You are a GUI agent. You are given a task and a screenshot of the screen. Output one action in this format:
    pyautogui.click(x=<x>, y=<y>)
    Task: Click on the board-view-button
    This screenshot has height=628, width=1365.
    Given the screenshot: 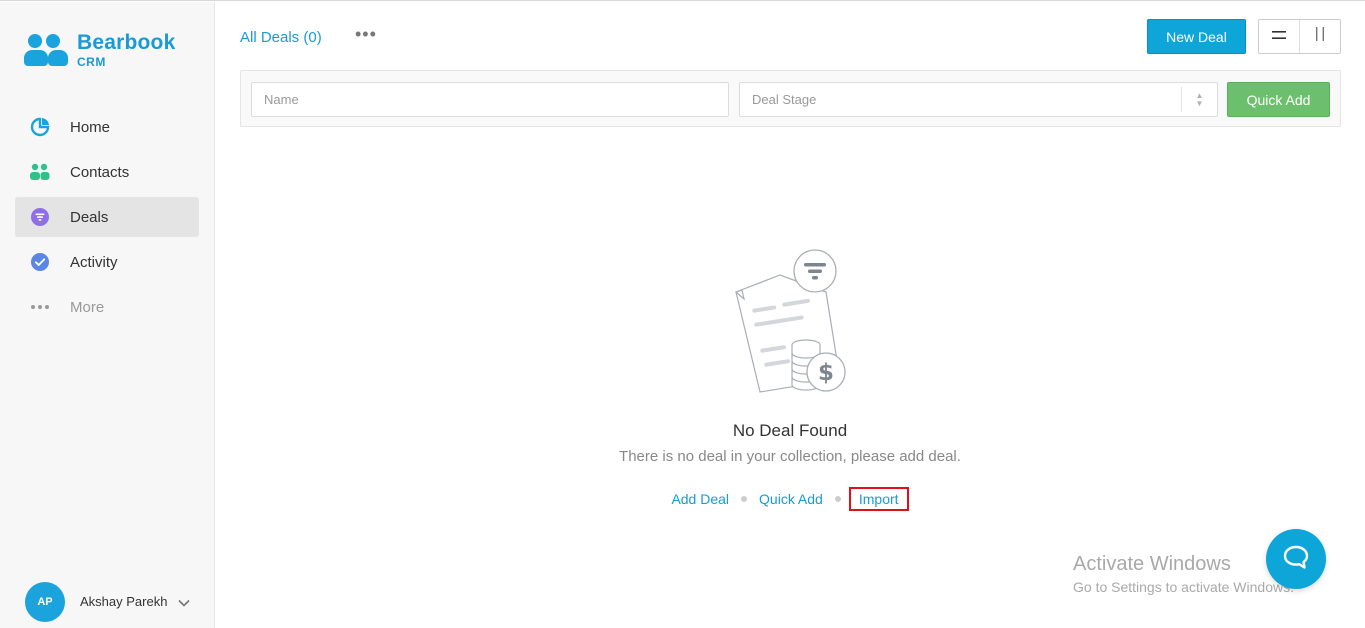 What is the action you would take?
    pyautogui.click(x=1319, y=36)
    